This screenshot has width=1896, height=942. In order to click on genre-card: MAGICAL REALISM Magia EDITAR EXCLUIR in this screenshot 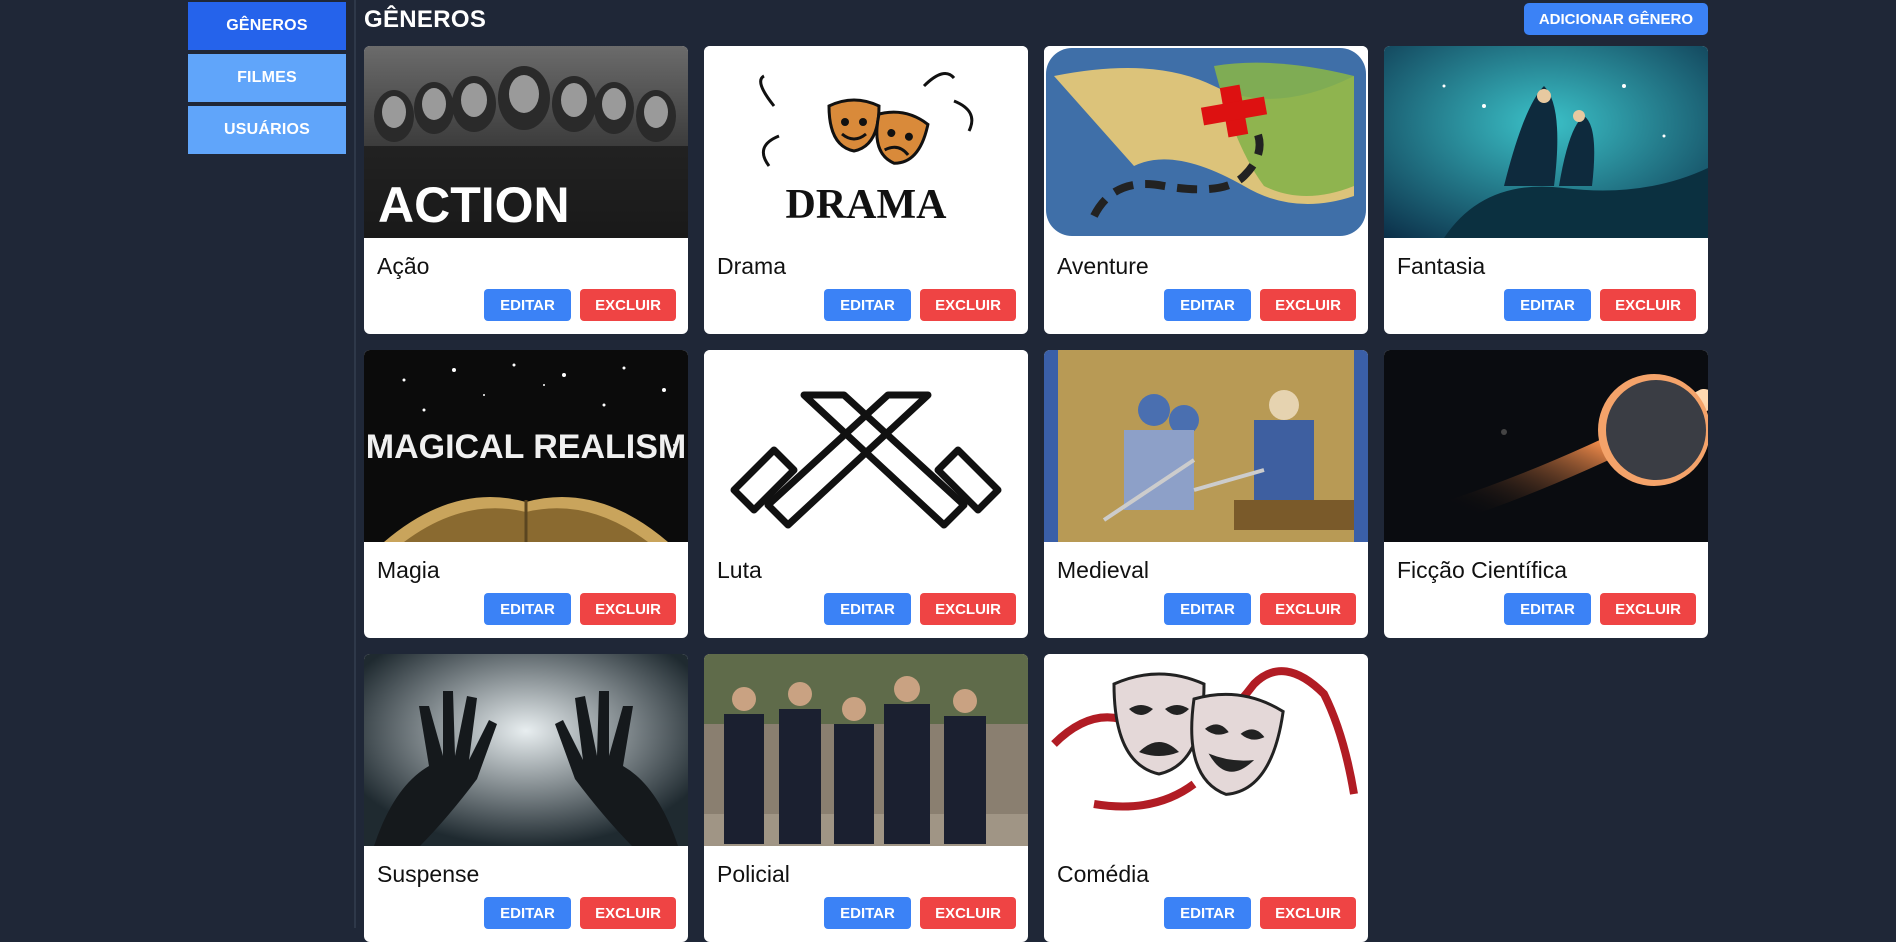, I will do `click(526, 494)`.